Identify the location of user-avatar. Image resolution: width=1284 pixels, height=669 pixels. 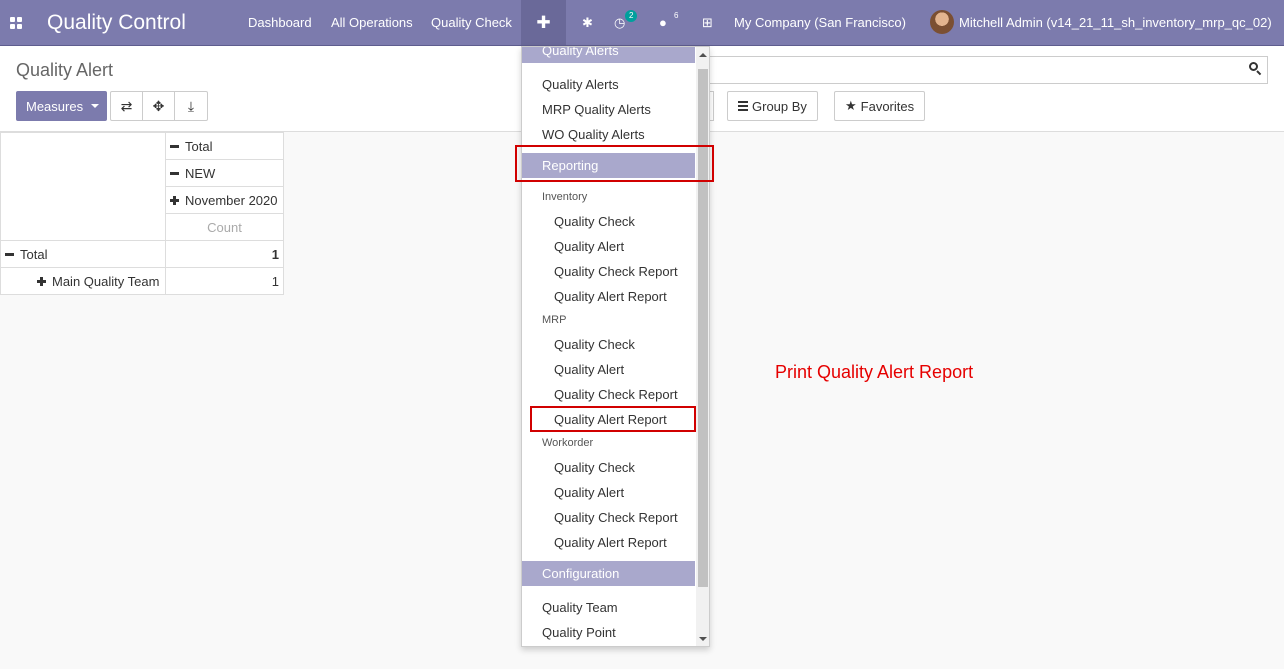
(942, 22).